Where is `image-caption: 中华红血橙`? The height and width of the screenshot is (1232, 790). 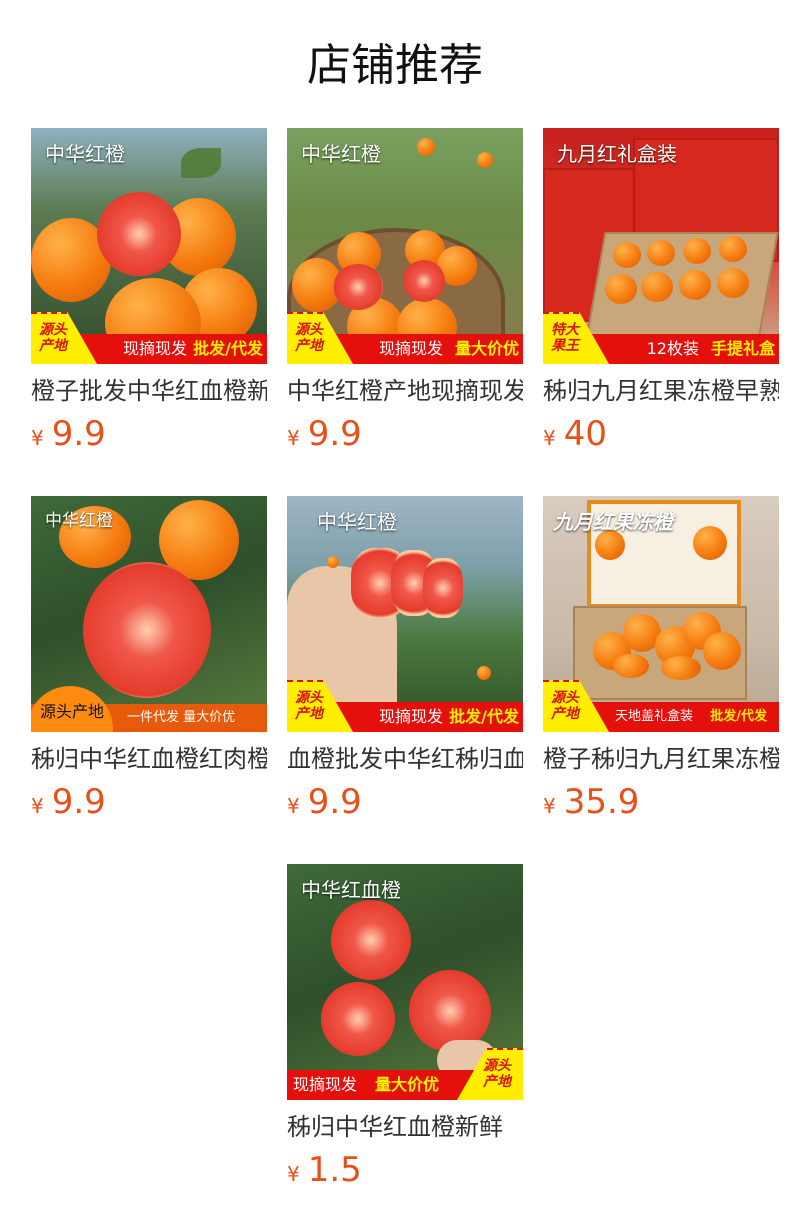 image-caption: 中华红血橙 is located at coordinates (351, 890).